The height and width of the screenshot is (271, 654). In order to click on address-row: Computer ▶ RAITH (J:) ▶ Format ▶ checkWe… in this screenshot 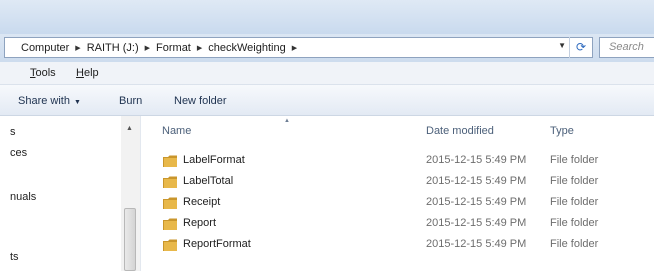, I will do `click(327, 48)`.